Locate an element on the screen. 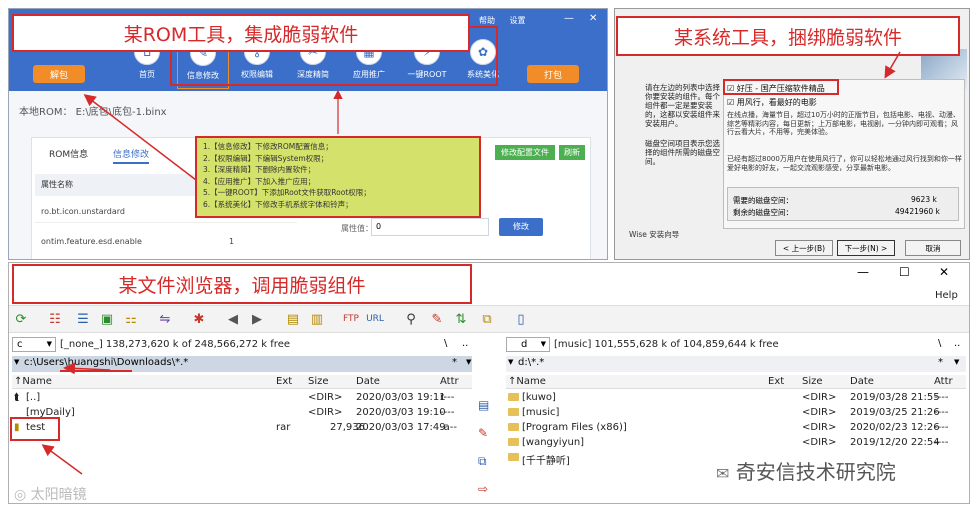 The image size is (978, 511). arrow-to-unpack is located at coordinates (140, 137).